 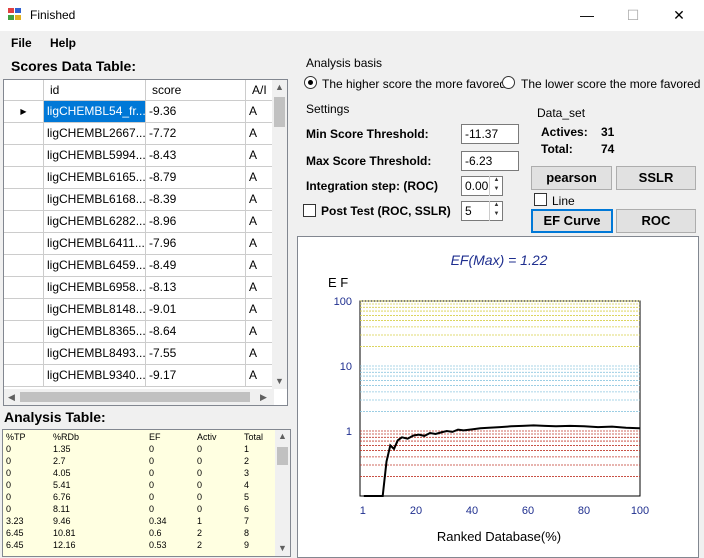 What do you see at coordinates (260, 90) in the screenshot?
I see `column-header-ai: A/I` at bounding box center [260, 90].